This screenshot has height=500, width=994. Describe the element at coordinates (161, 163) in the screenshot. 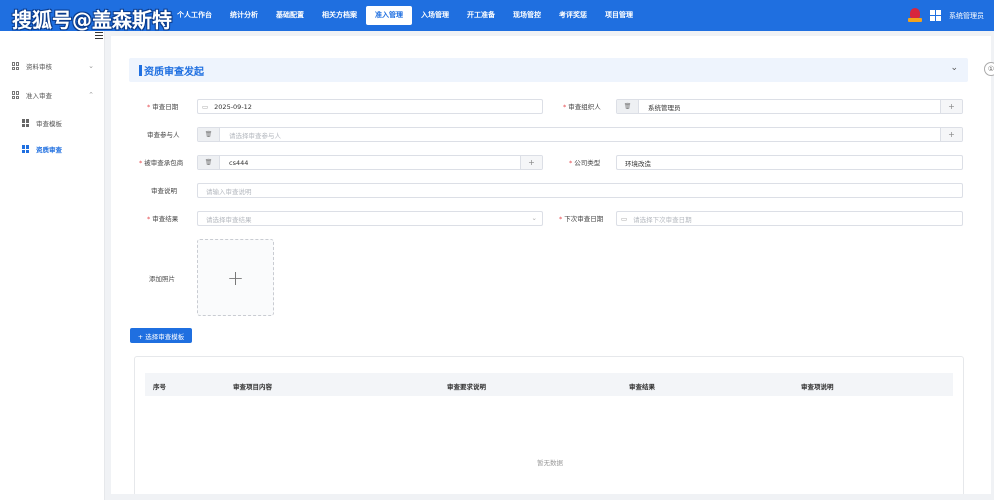

I see `contractor-label: * 被审查承包商` at that location.